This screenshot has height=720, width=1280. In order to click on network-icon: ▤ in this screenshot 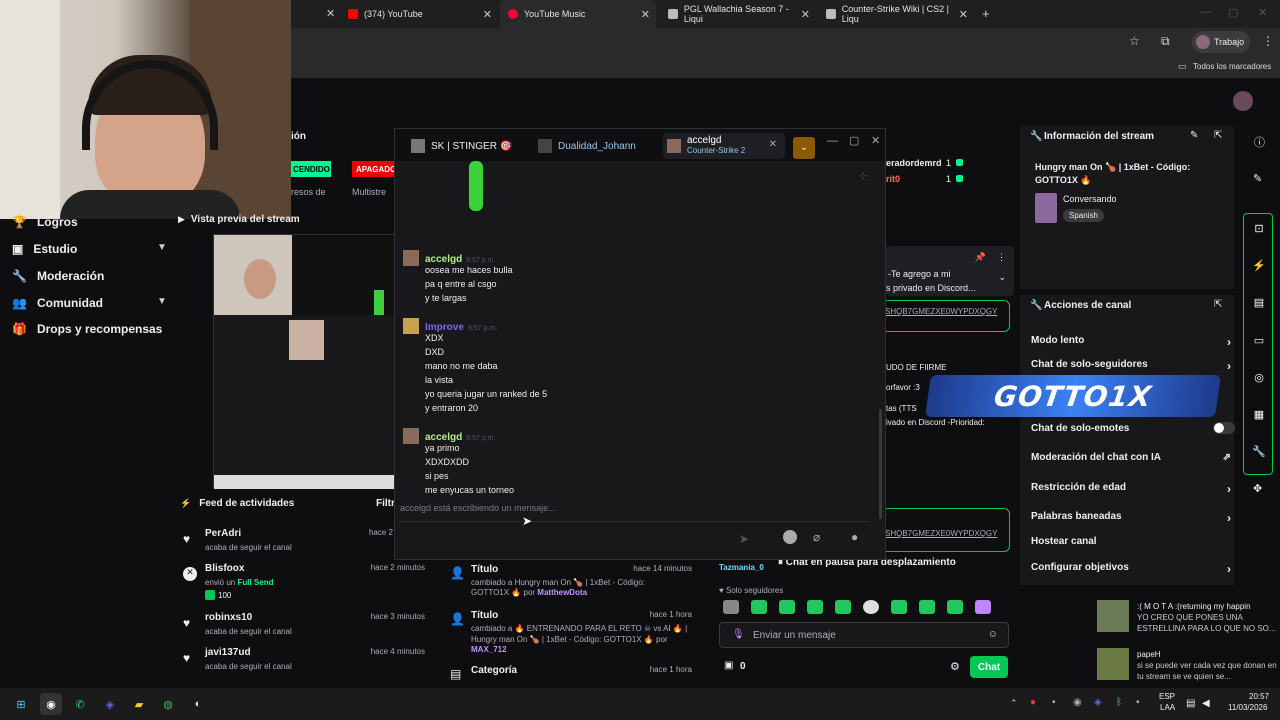, I will do `click(1190, 703)`.